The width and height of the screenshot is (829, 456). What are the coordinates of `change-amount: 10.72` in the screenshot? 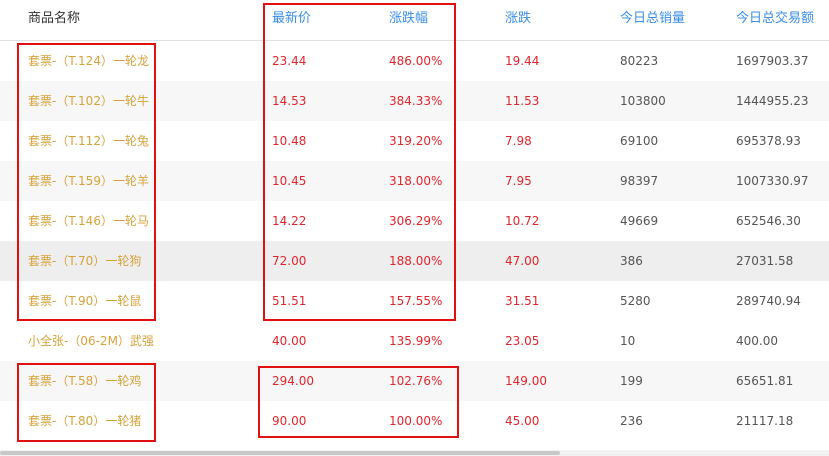 It's located at (522, 221).